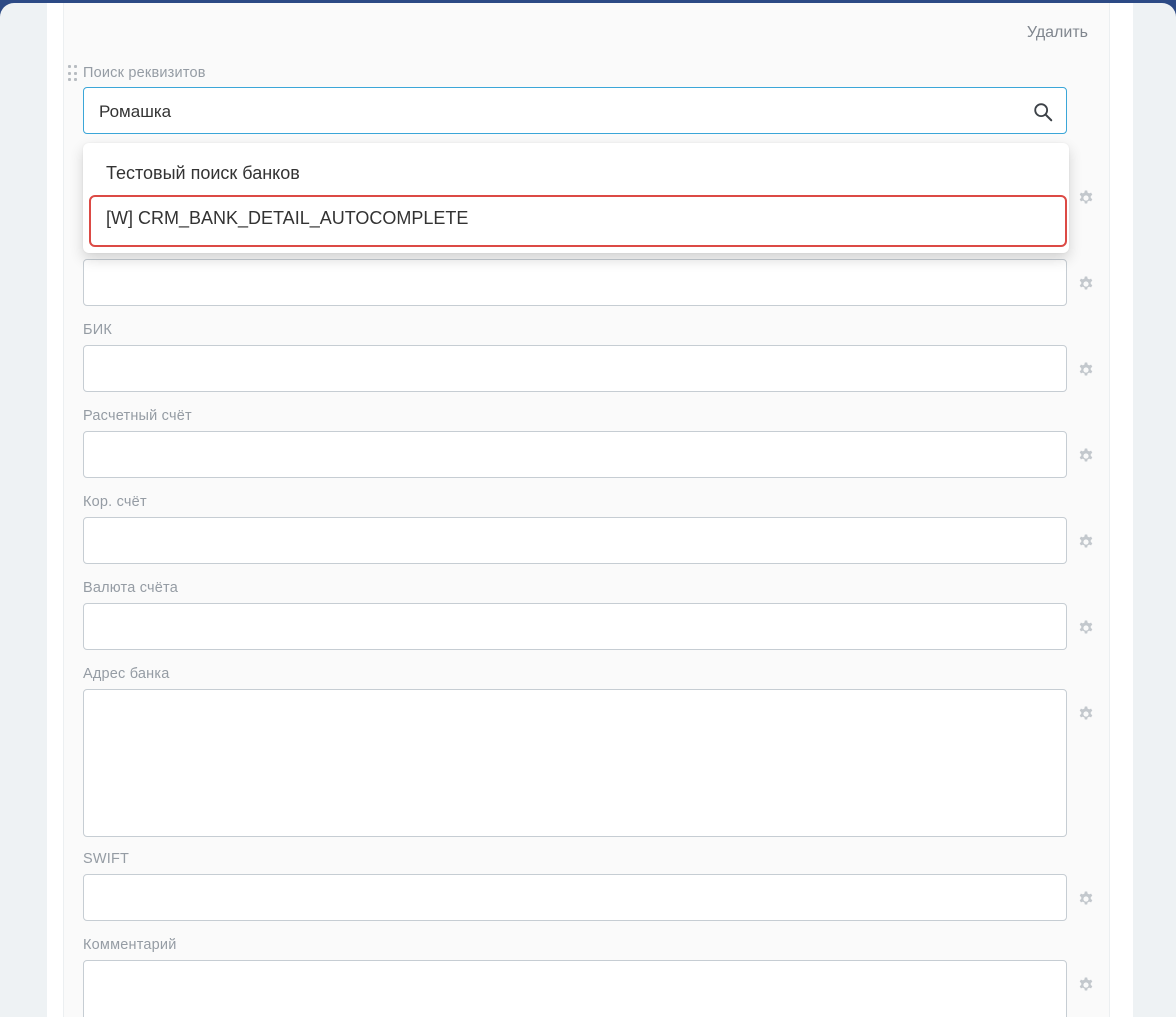  What do you see at coordinates (115, 502) in the screenshot?
I see `corr-account-label: Кор. счёт` at bounding box center [115, 502].